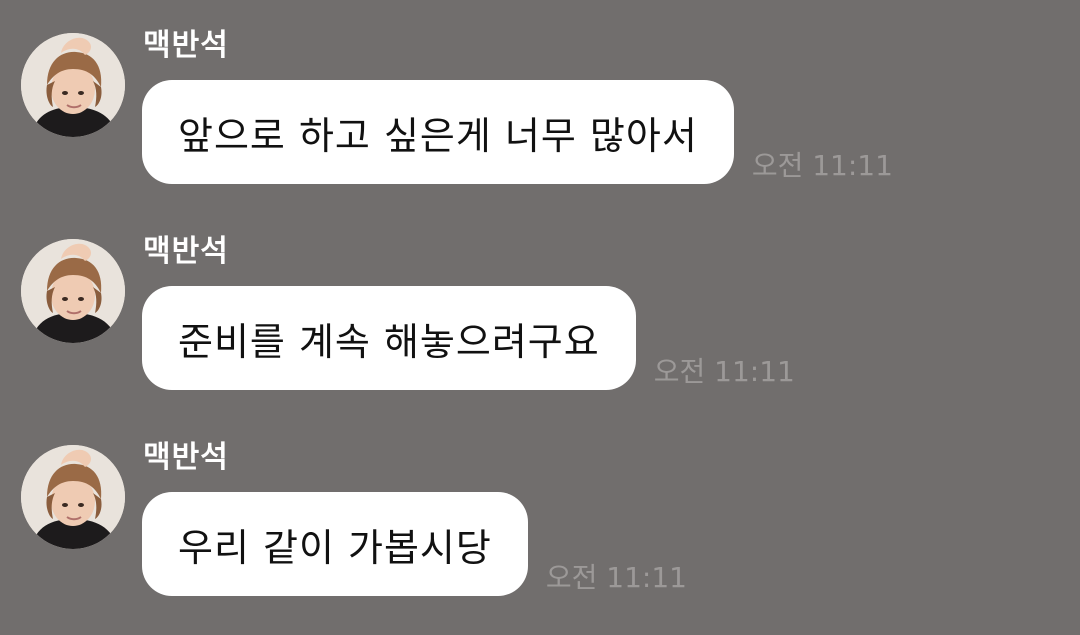 This screenshot has height=635, width=1080. I want to click on message-line: 준비를 계속 해놓으려구요 오전 11:11, so click(468, 338).